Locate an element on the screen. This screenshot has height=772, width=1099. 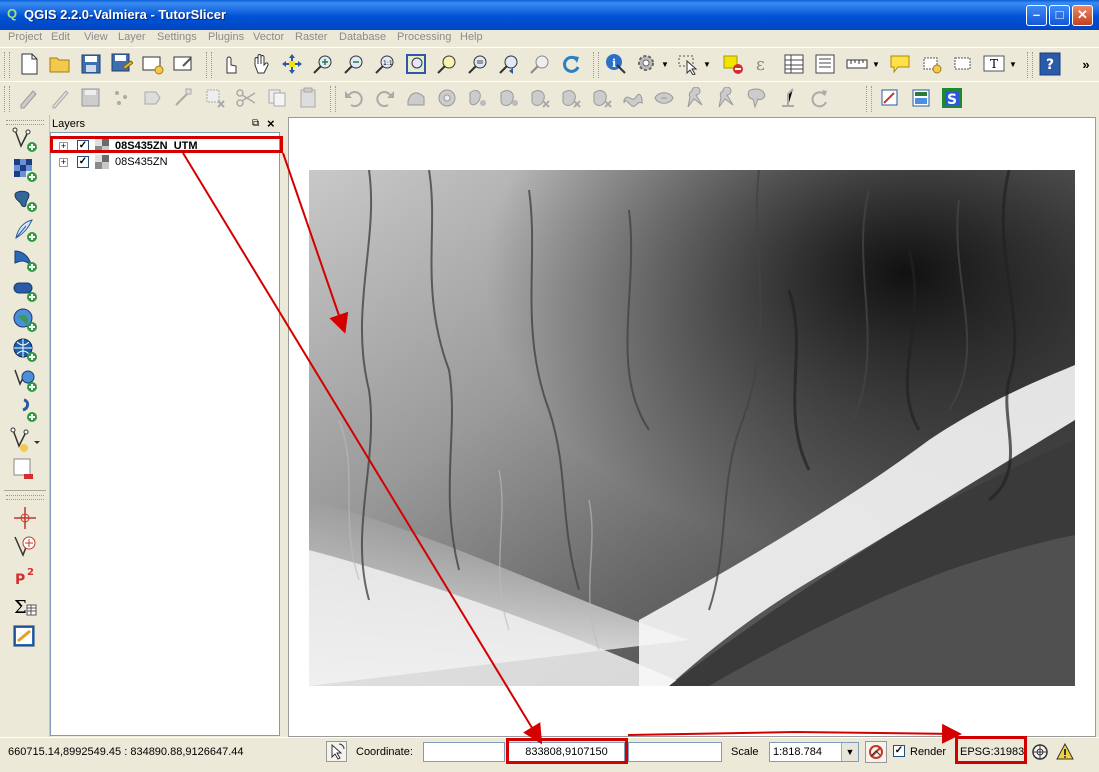
attribute-table-button is located at coordinates (794, 64).